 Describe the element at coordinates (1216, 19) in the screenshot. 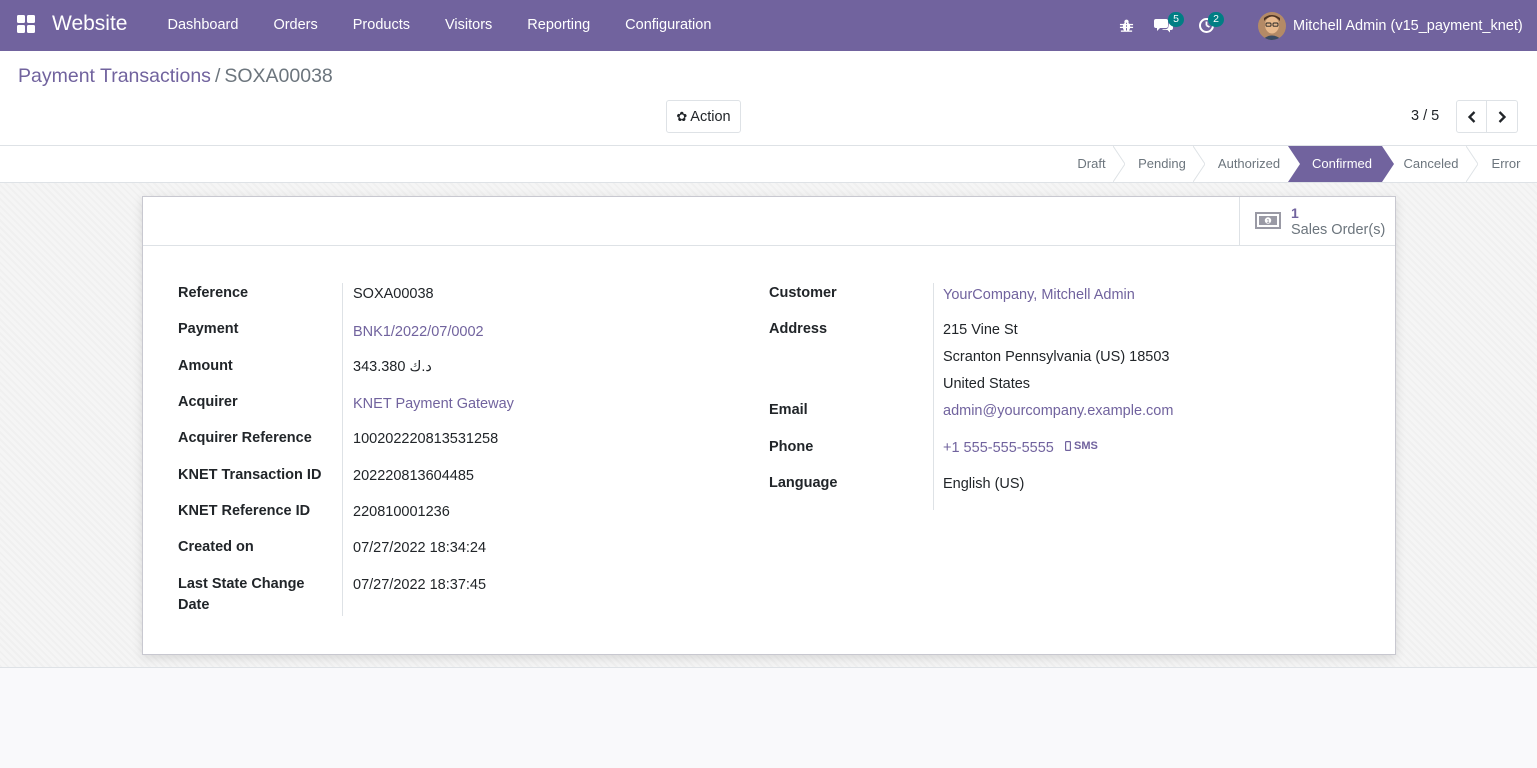

I see `activities-count-badge: 2` at that location.